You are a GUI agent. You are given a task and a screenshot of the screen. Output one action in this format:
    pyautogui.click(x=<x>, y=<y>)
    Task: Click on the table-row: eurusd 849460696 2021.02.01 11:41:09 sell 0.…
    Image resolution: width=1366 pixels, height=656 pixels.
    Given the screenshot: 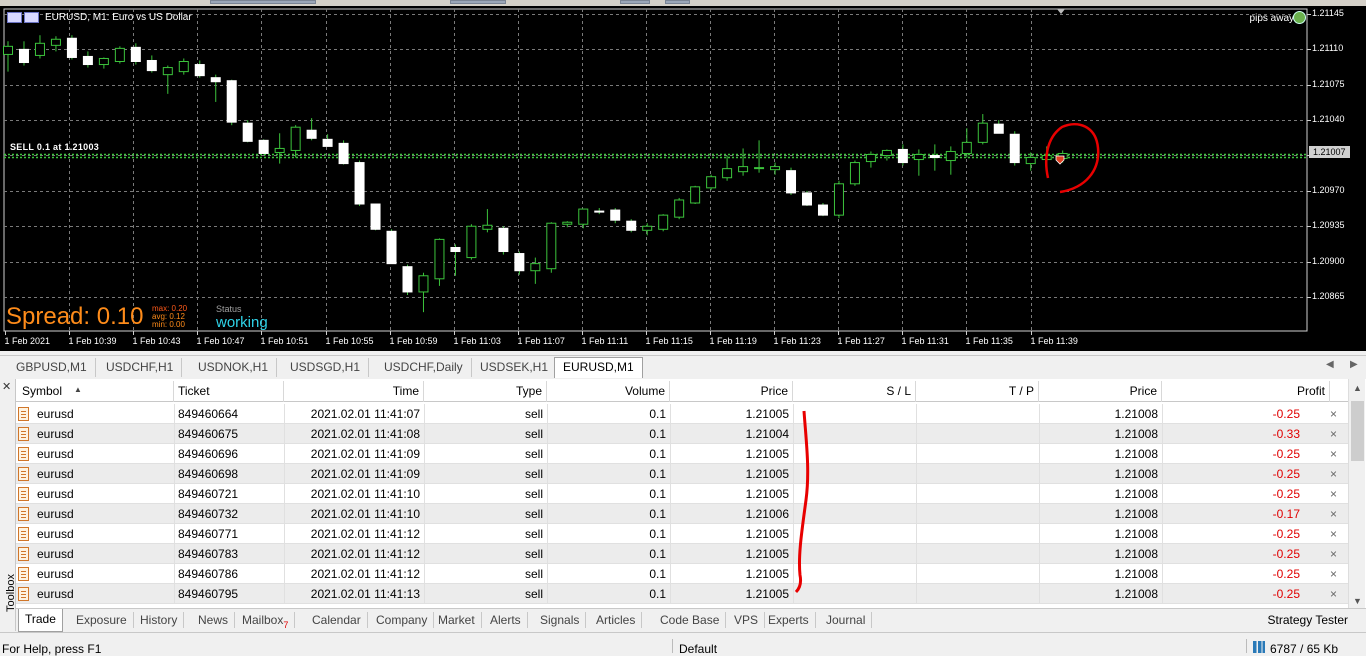 What is the action you would take?
    pyautogui.click(x=682, y=454)
    